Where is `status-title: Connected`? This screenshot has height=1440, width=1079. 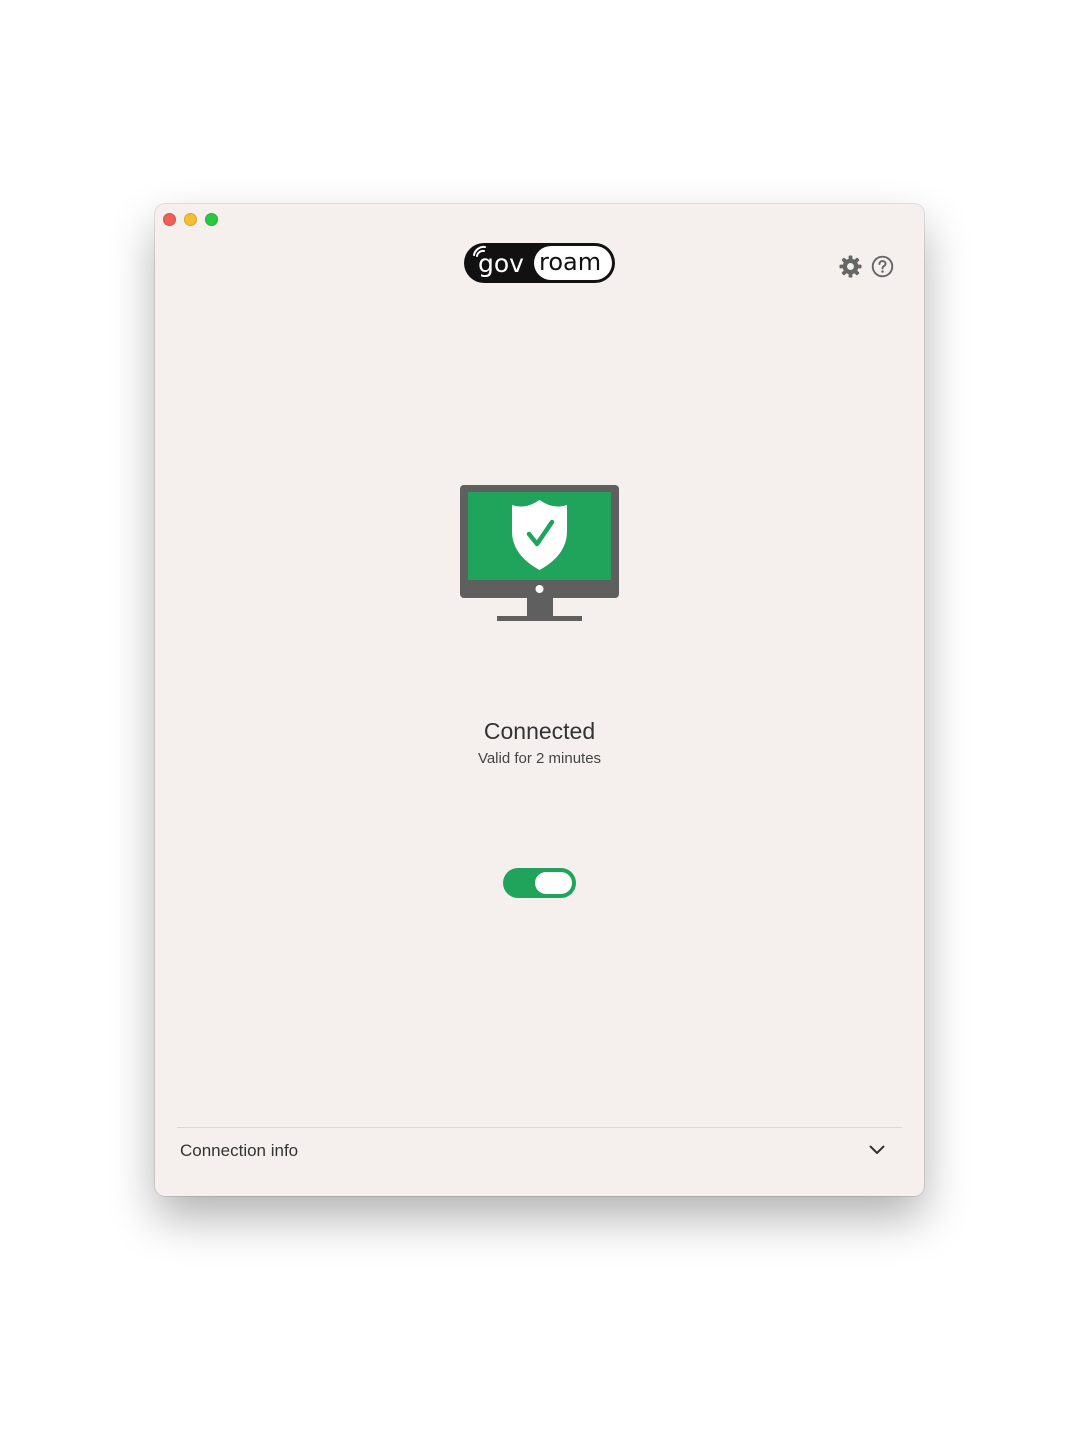 status-title: Connected is located at coordinates (539, 731).